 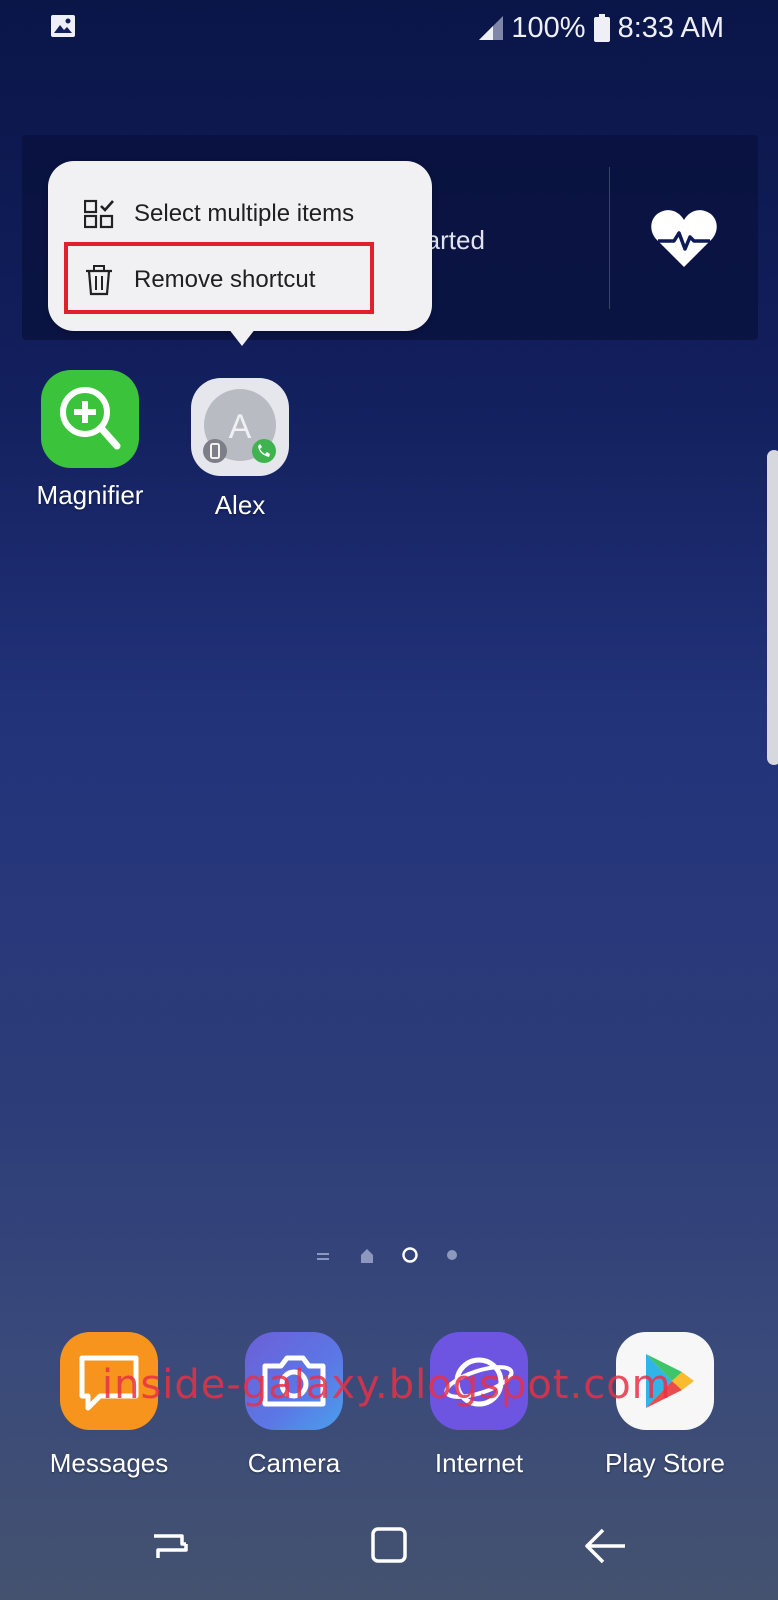 I want to click on signal-icon, so click(x=491, y=28).